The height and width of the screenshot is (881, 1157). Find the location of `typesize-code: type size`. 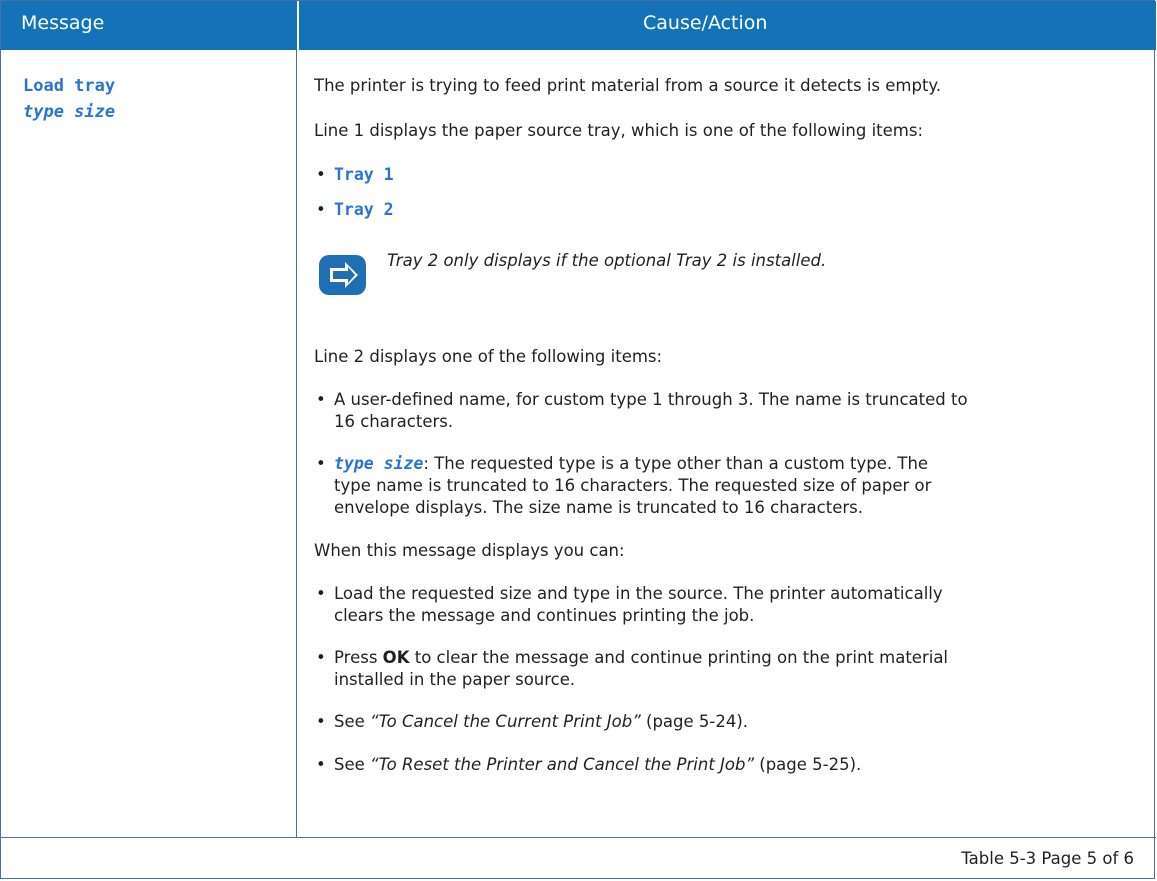

typesize-code: type size is located at coordinates (379, 463).